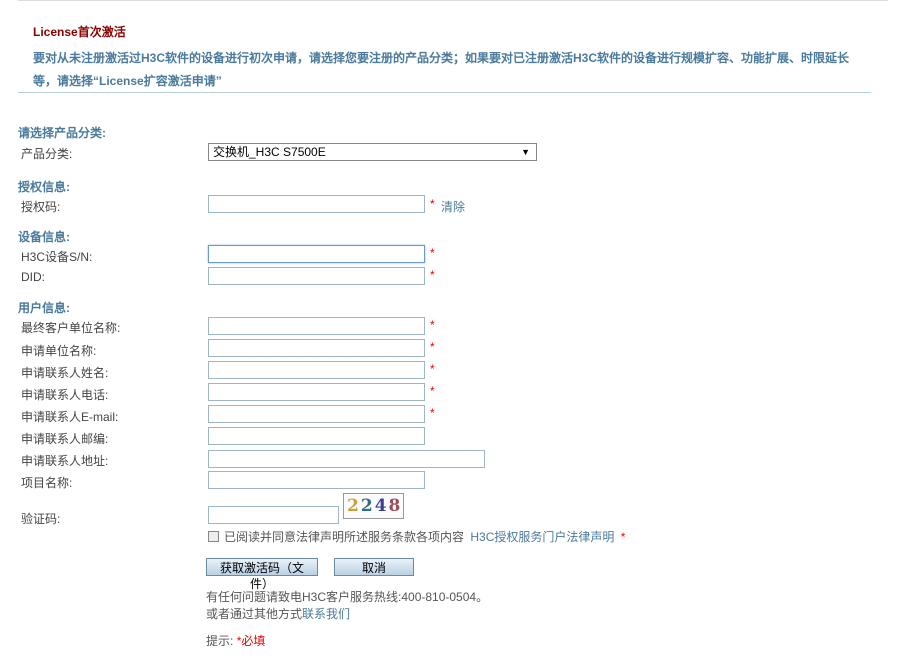  What do you see at coordinates (381, 506) in the screenshot?
I see `captcha-digit: 4` at bounding box center [381, 506].